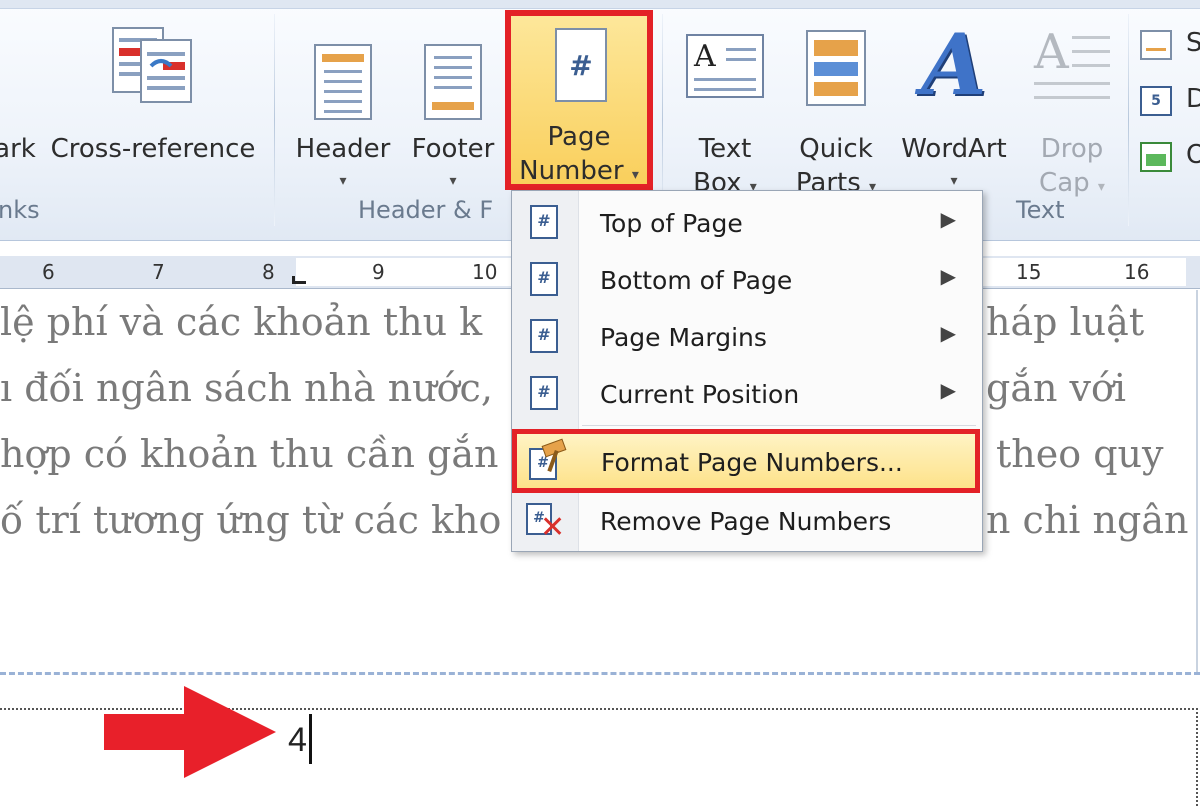 The height and width of the screenshot is (806, 1200). Describe the element at coordinates (746, 223) in the screenshot. I see `menu-item-top-of-page: # Top of Page ▶` at that location.